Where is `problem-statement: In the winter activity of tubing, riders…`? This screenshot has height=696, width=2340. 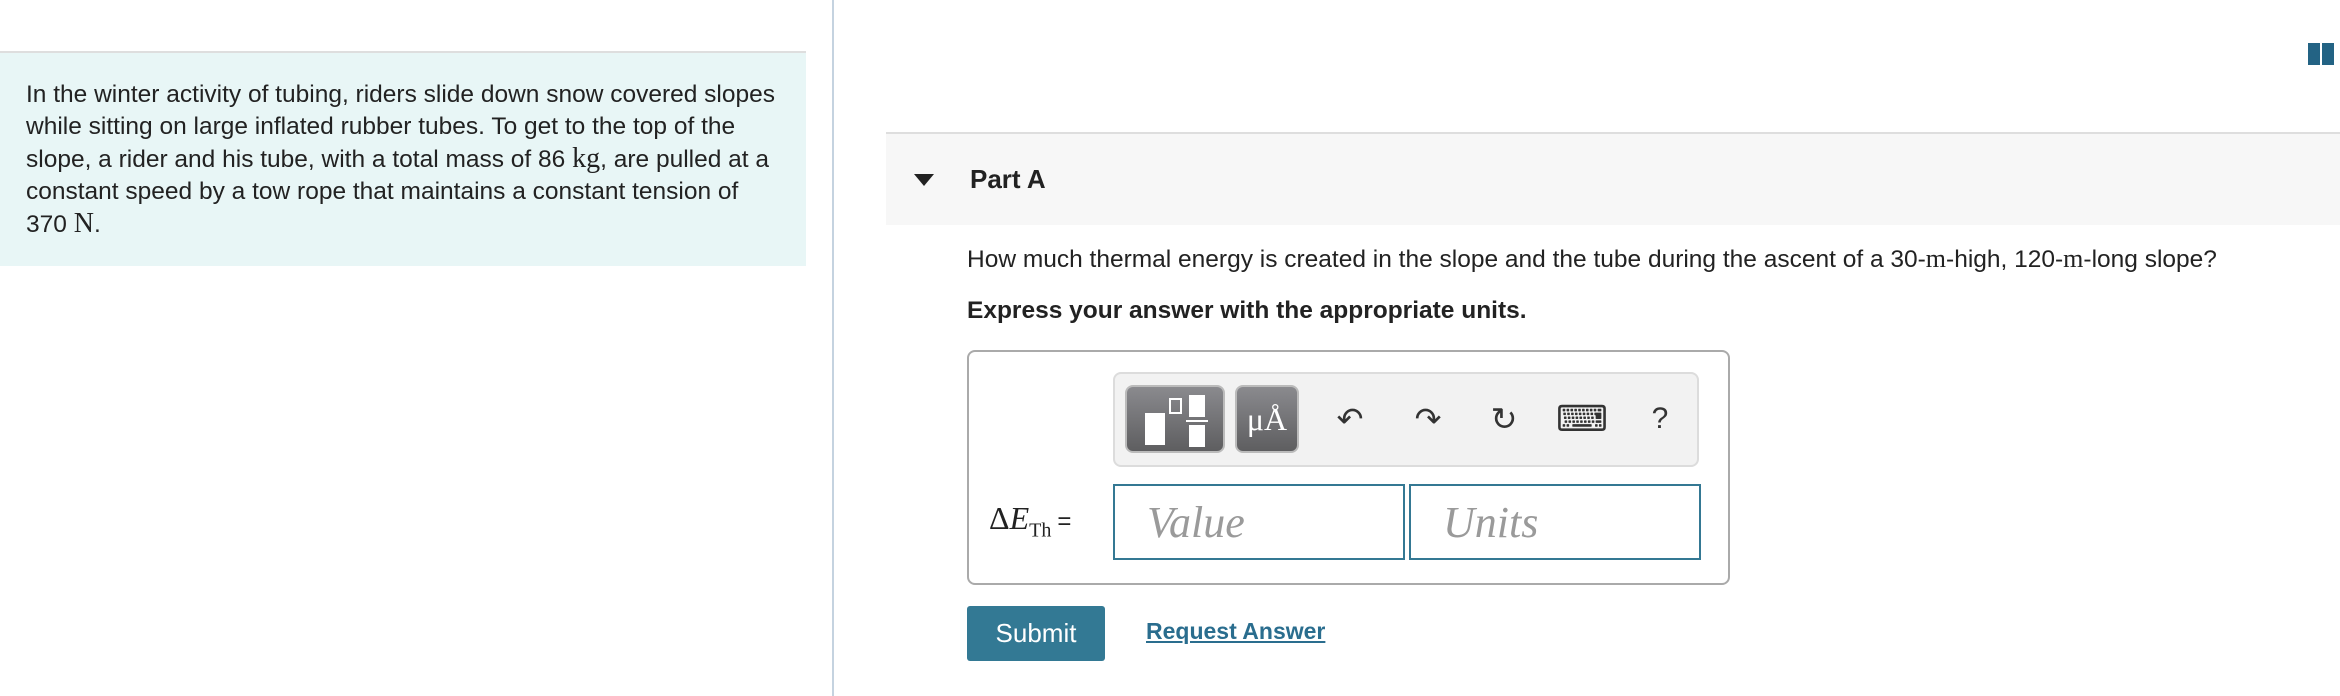 problem-statement: In the winter activity of tubing, riders… is located at coordinates (403, 158).